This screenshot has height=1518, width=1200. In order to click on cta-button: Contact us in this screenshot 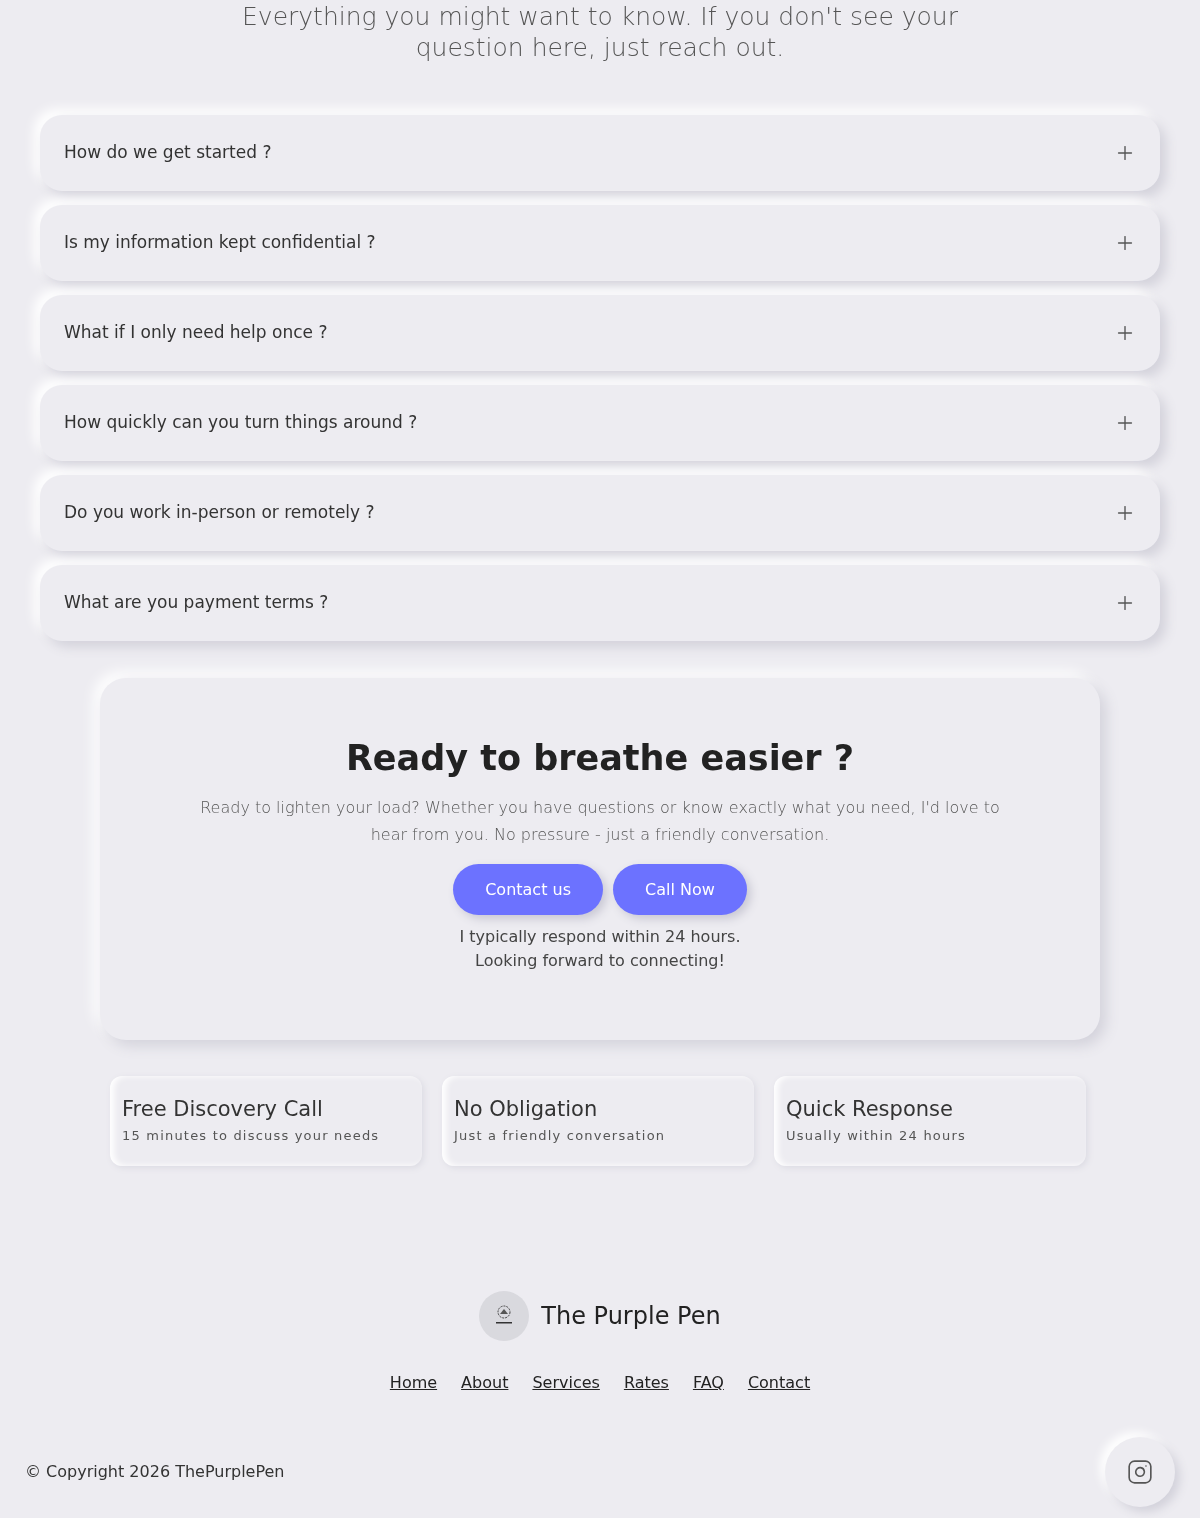, I will do `click(528, 889)`.